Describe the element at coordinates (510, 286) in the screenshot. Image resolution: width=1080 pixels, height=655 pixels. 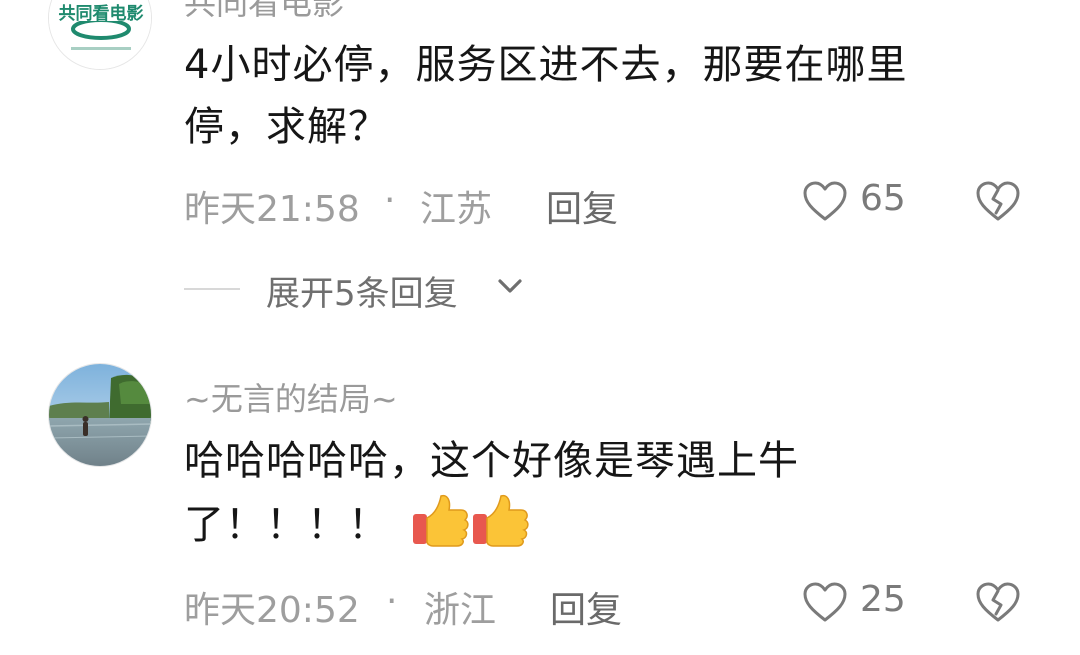
I see `chevron-down-icon` at that location.